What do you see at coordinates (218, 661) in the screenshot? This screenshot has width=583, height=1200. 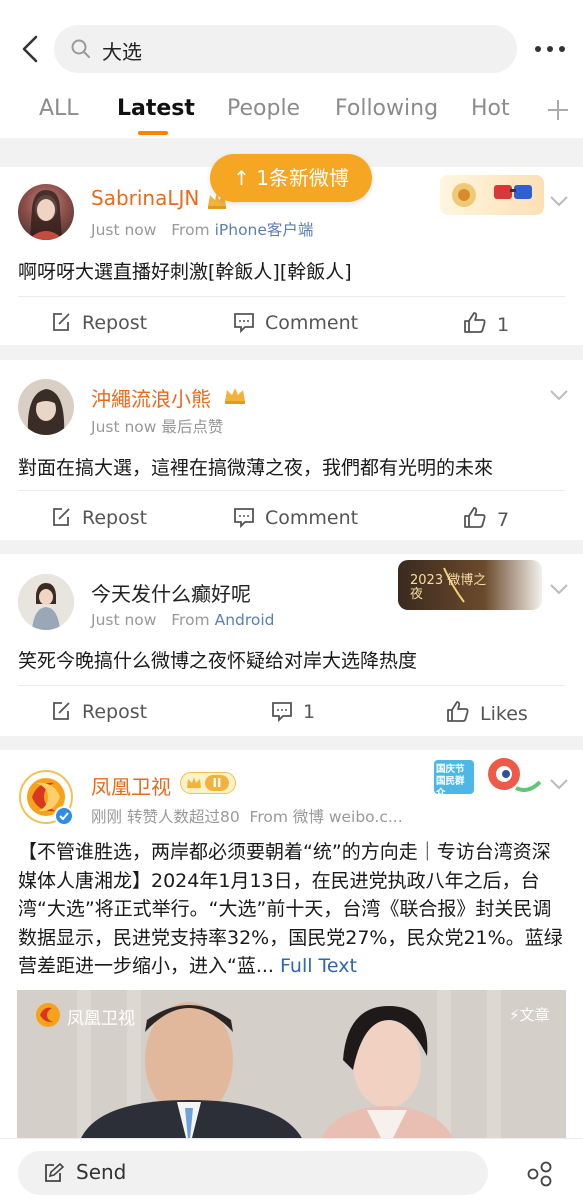 I see `post-text: 笑死今晚搞什么微博之夜怀疑给对岸大选降热度` at bounding box center [218, 661].